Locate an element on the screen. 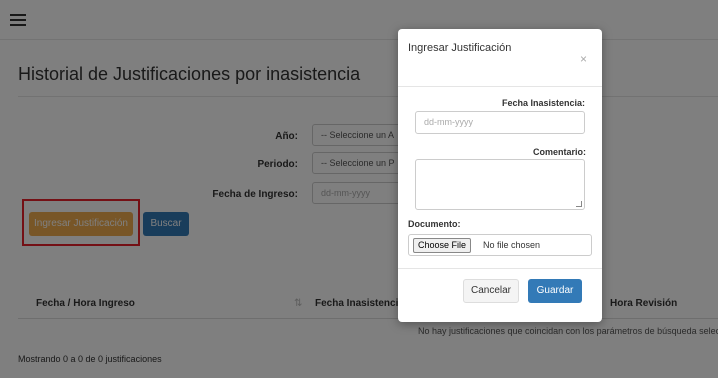 The height and width of the screenshot is (378, 718). fecha-inasistencia-input: dd-mm-yyyy is located at coordinates (500, 122).